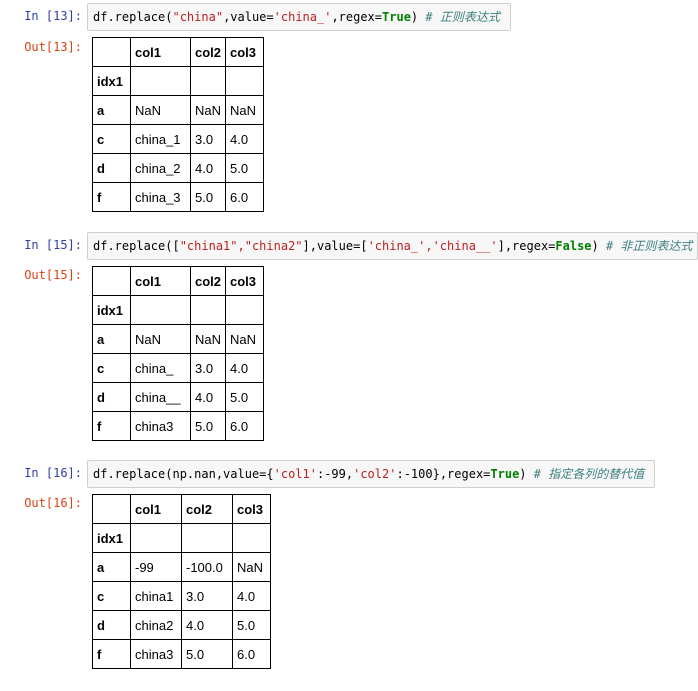 The width and height of the screenshot is (698, 691). I want to click on column-header: col2, so click(208, 281).